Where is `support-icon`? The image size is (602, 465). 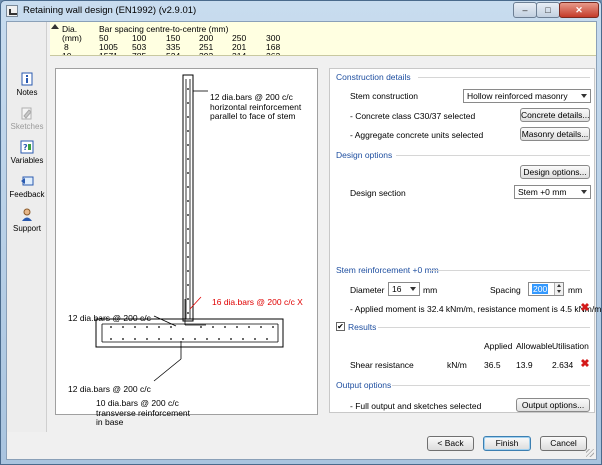
support-icon is located at coordinates (27, 214).